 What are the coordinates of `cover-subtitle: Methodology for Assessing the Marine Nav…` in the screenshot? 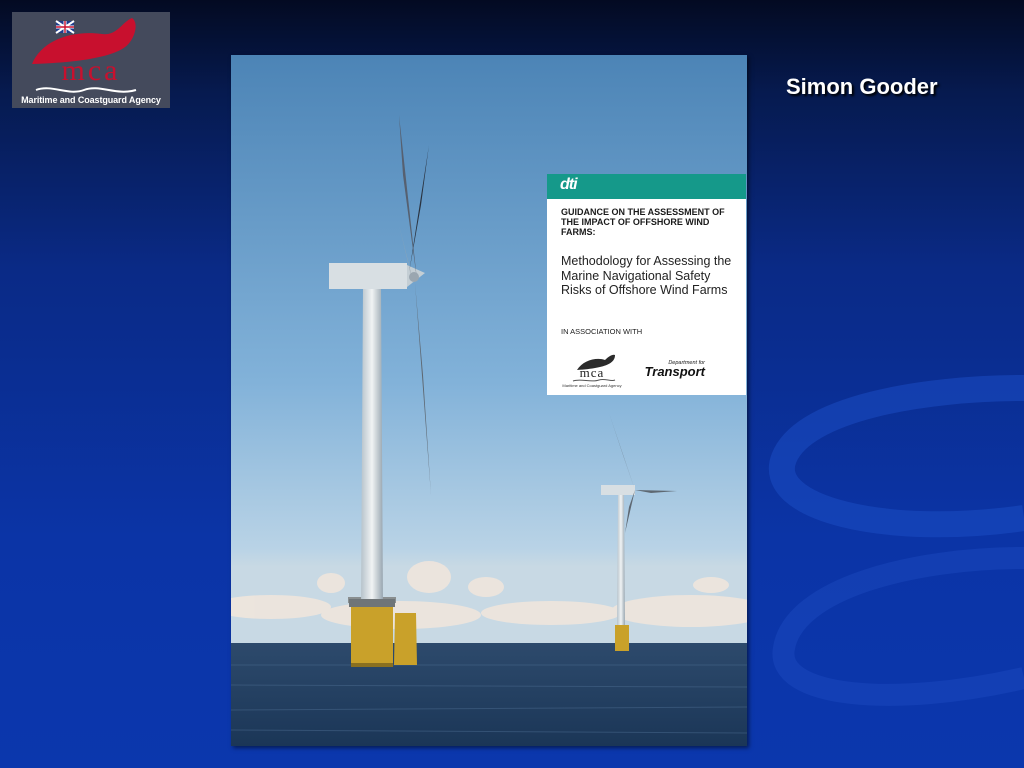 It's located at (646, 275).